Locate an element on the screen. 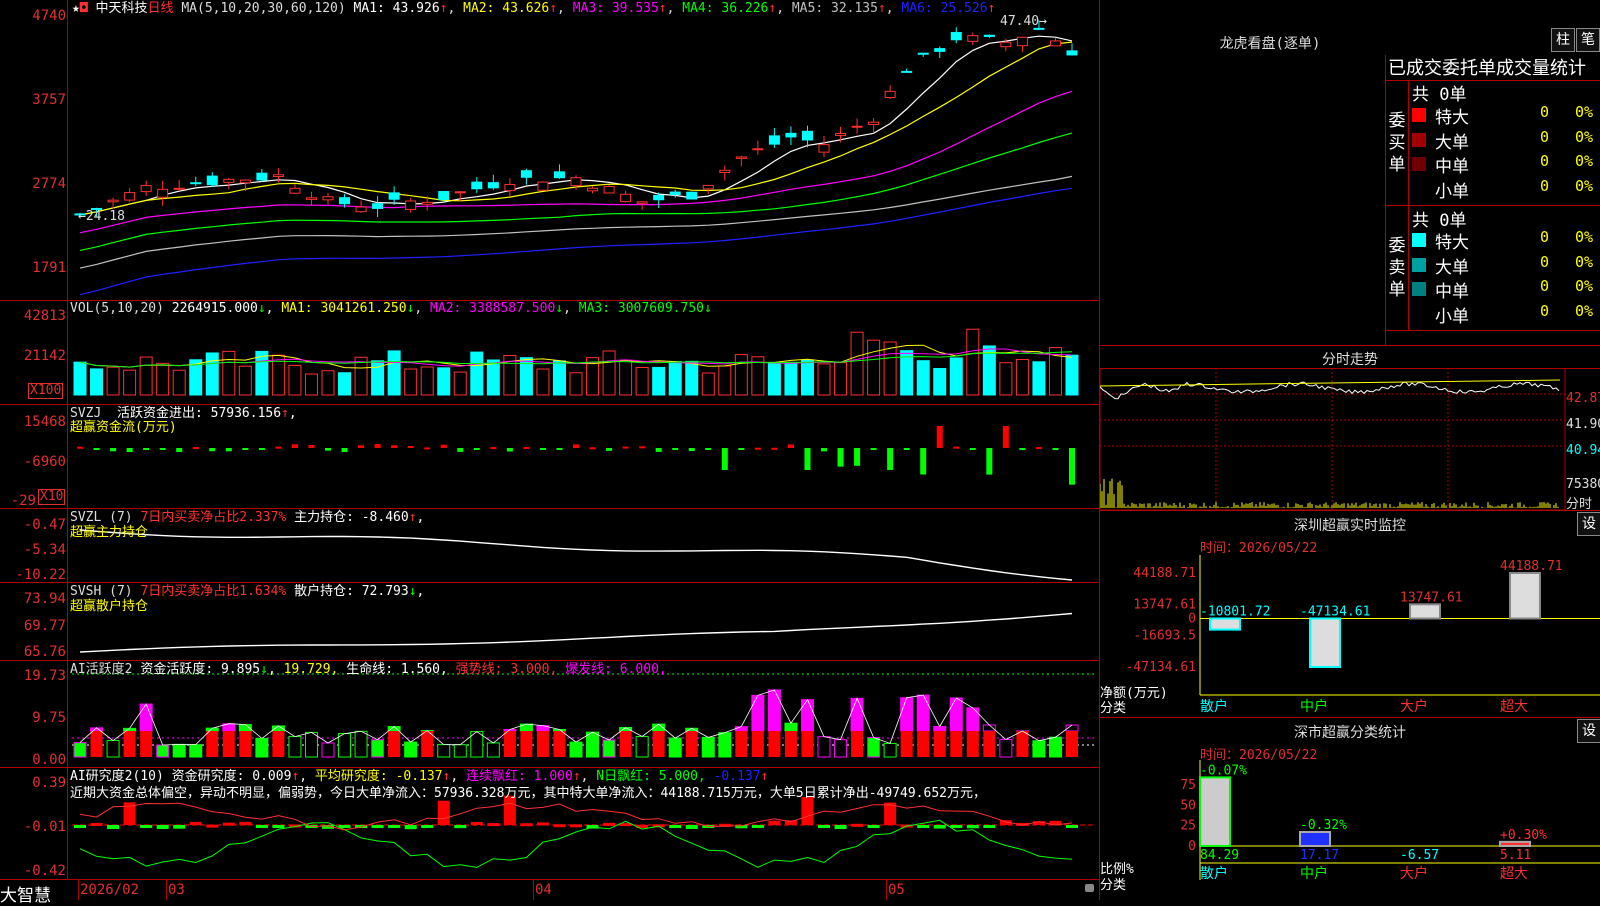 This screenshot has height=906, width=1600. sz-class-settings-button: 设 is located at coordinates (1588, 731).